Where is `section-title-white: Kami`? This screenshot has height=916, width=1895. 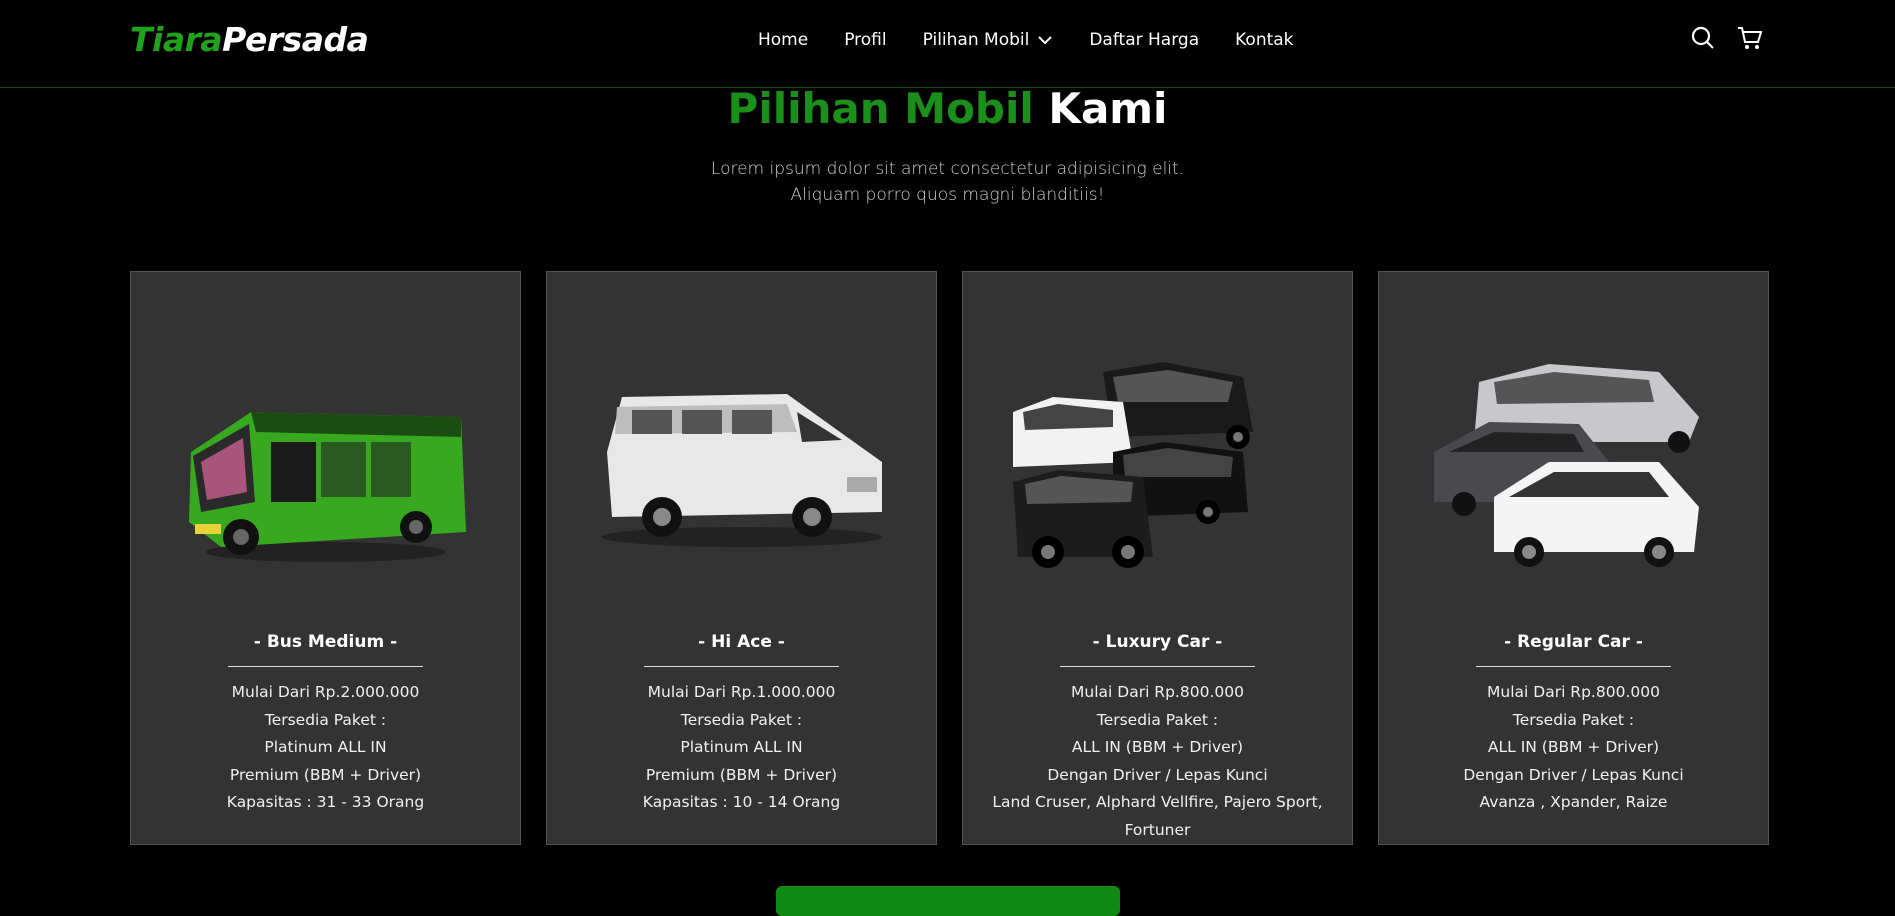 section-title-white: Kami is located at coordinates (1108, 108).